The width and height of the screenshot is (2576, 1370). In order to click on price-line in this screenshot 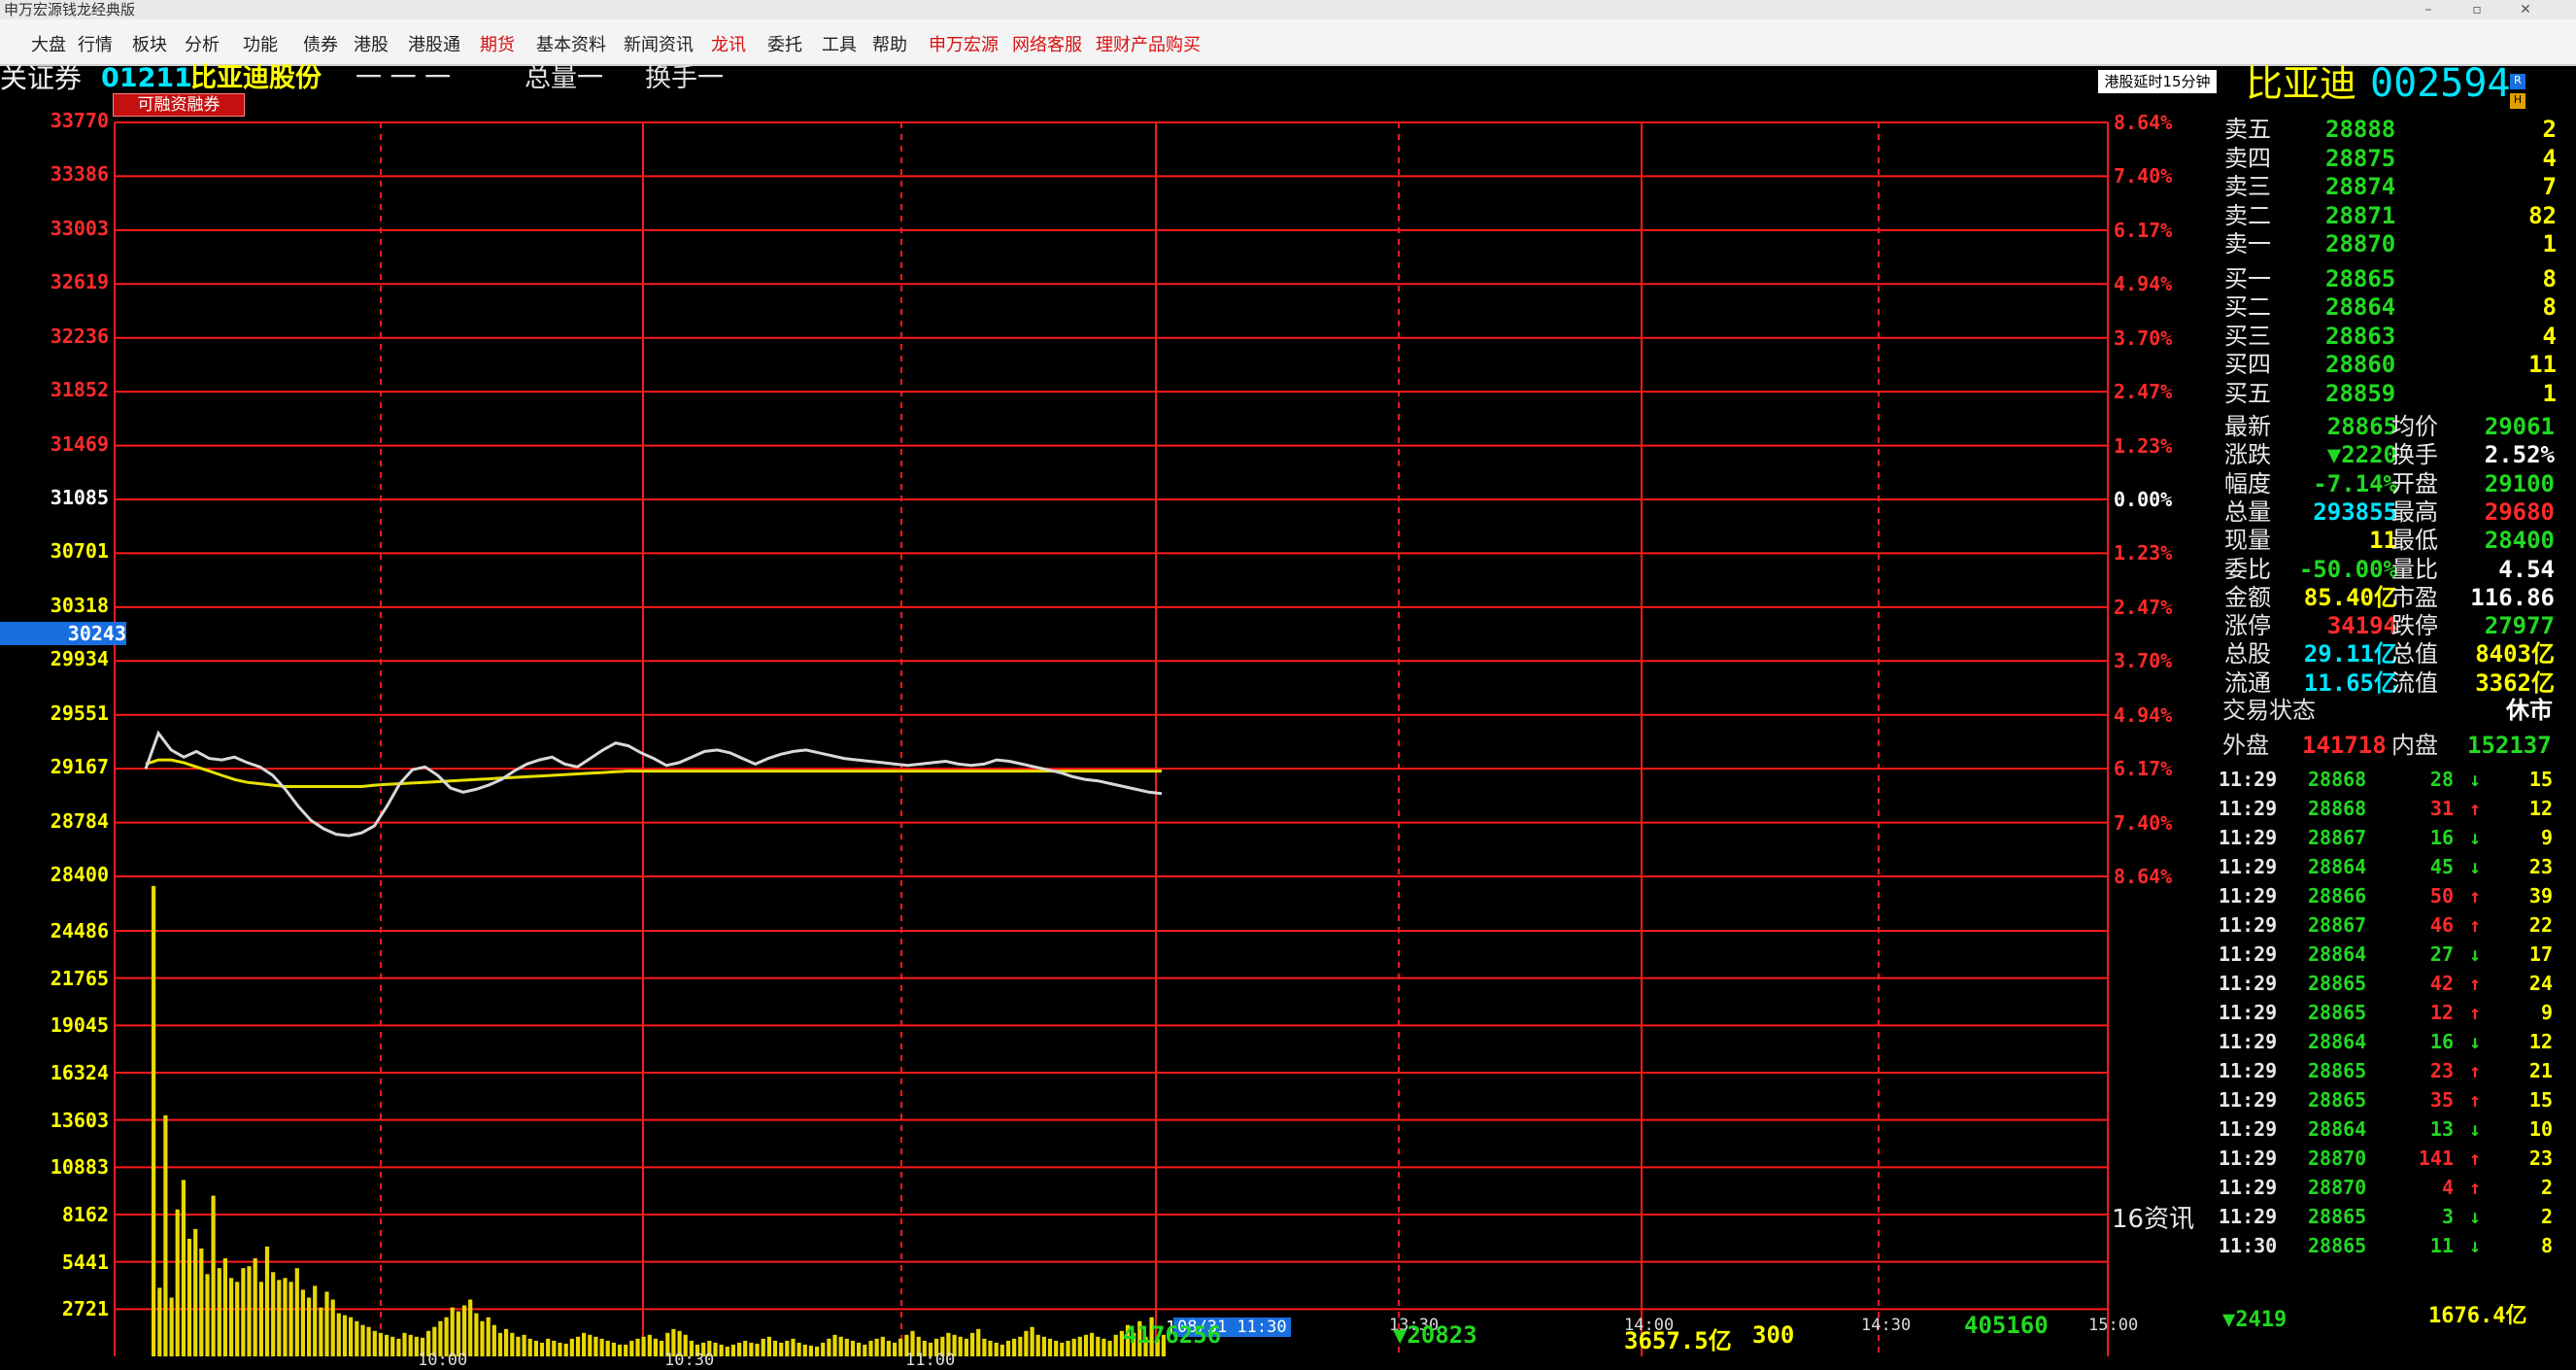, I will do `click(653, 784)`.